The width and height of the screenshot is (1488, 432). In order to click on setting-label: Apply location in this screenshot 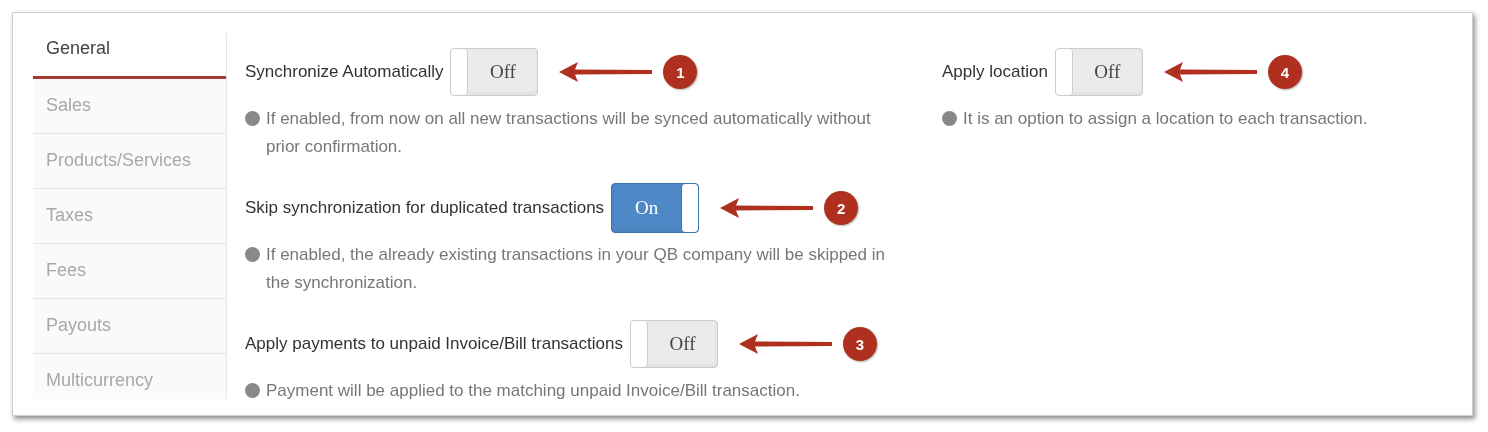, I will do `click(995, 72)`.